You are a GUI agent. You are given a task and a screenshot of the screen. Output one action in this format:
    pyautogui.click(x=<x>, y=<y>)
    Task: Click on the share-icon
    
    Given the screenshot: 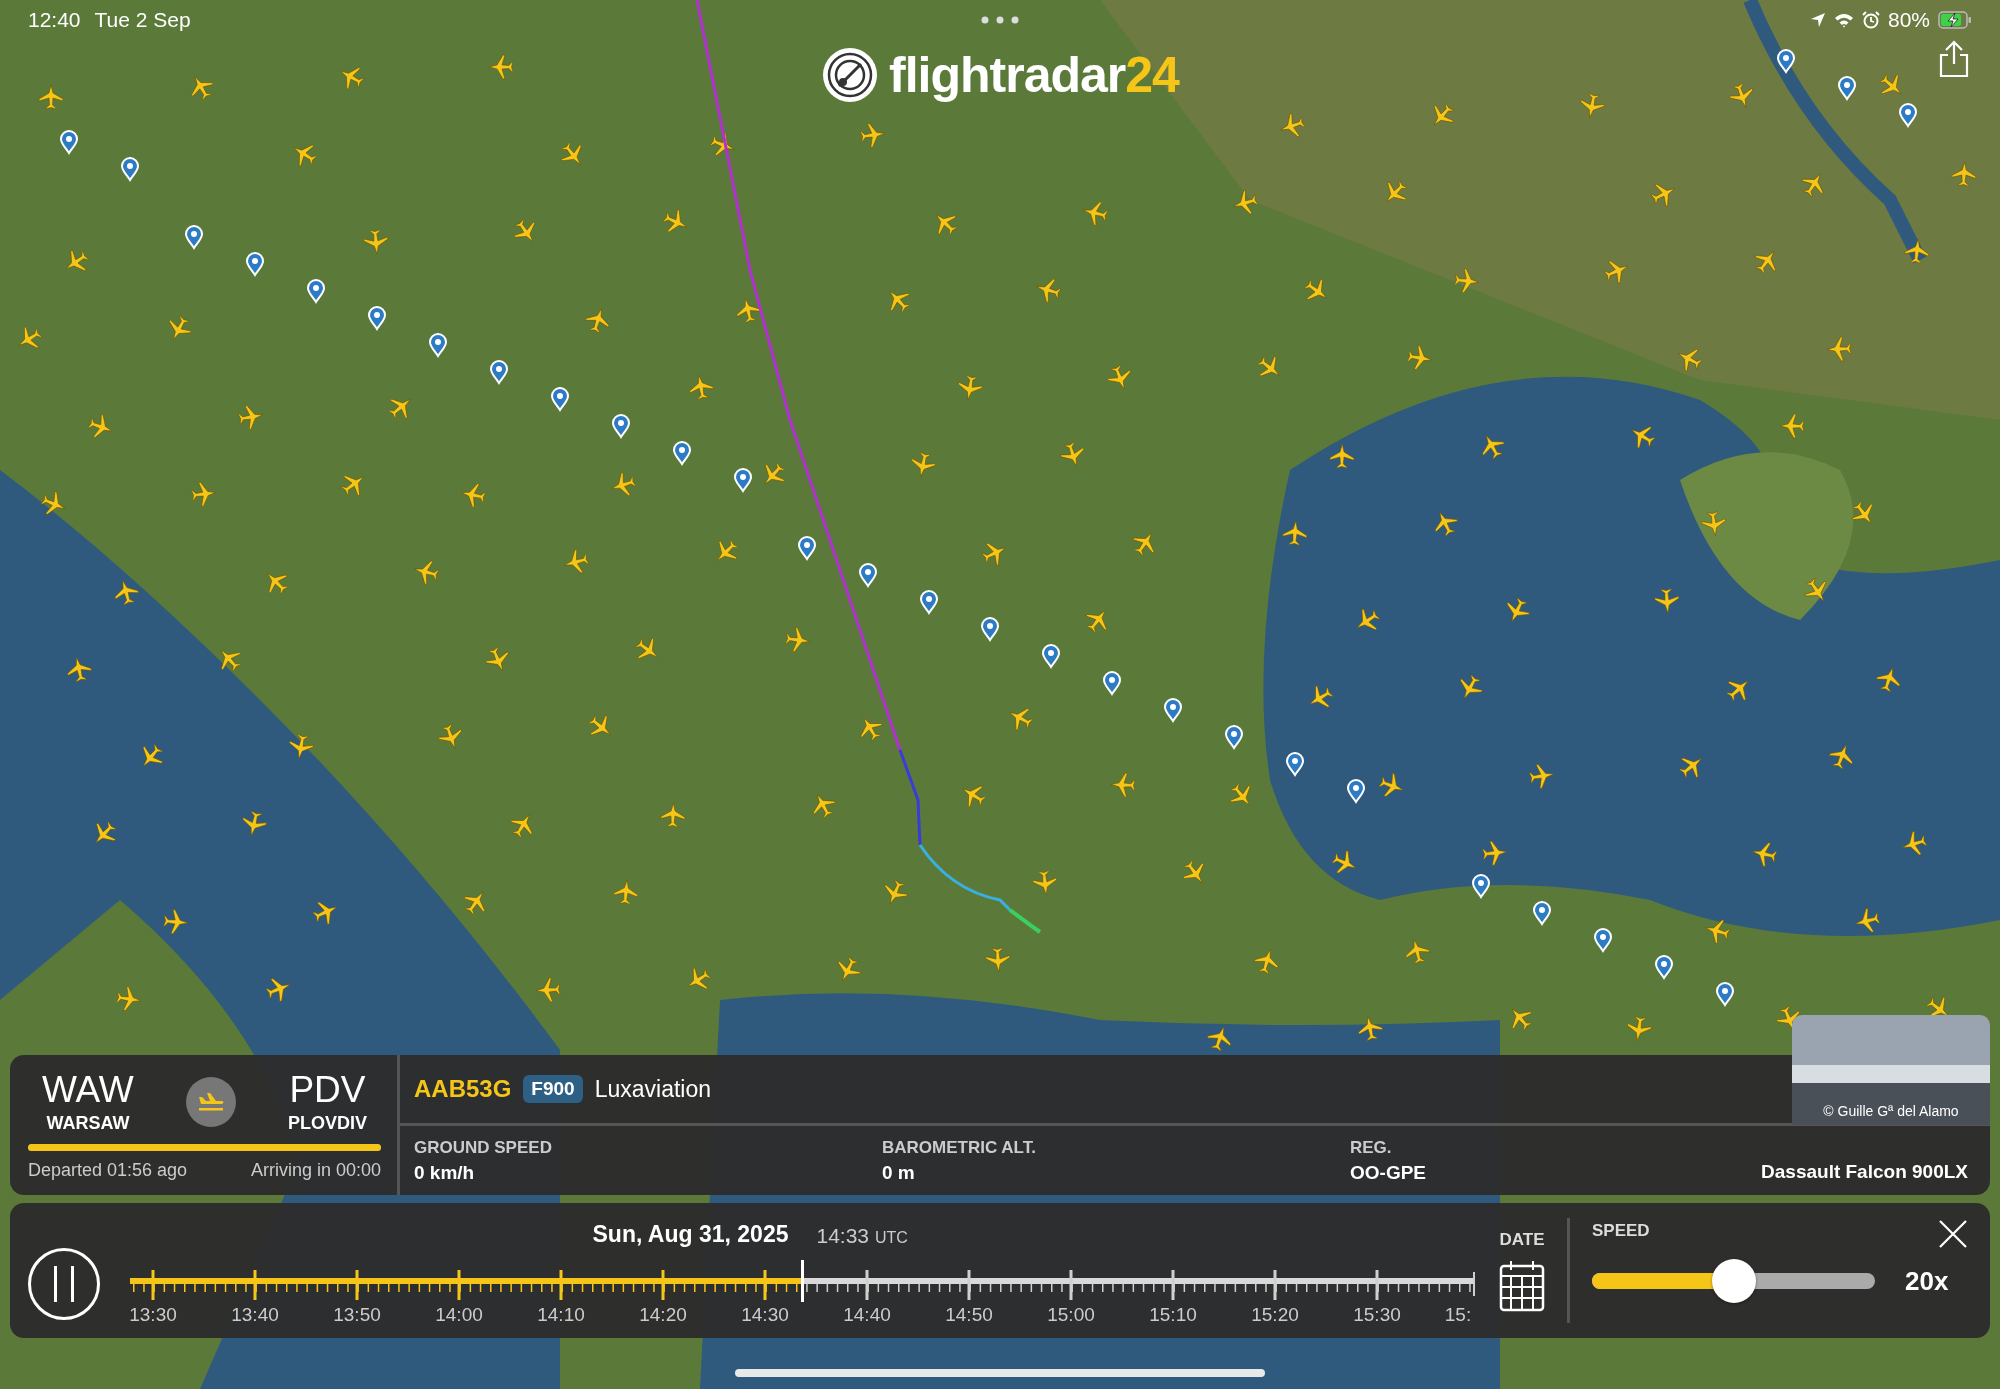 What is the action you would take?
    pyautogui.click(x=1954, y=59)
    